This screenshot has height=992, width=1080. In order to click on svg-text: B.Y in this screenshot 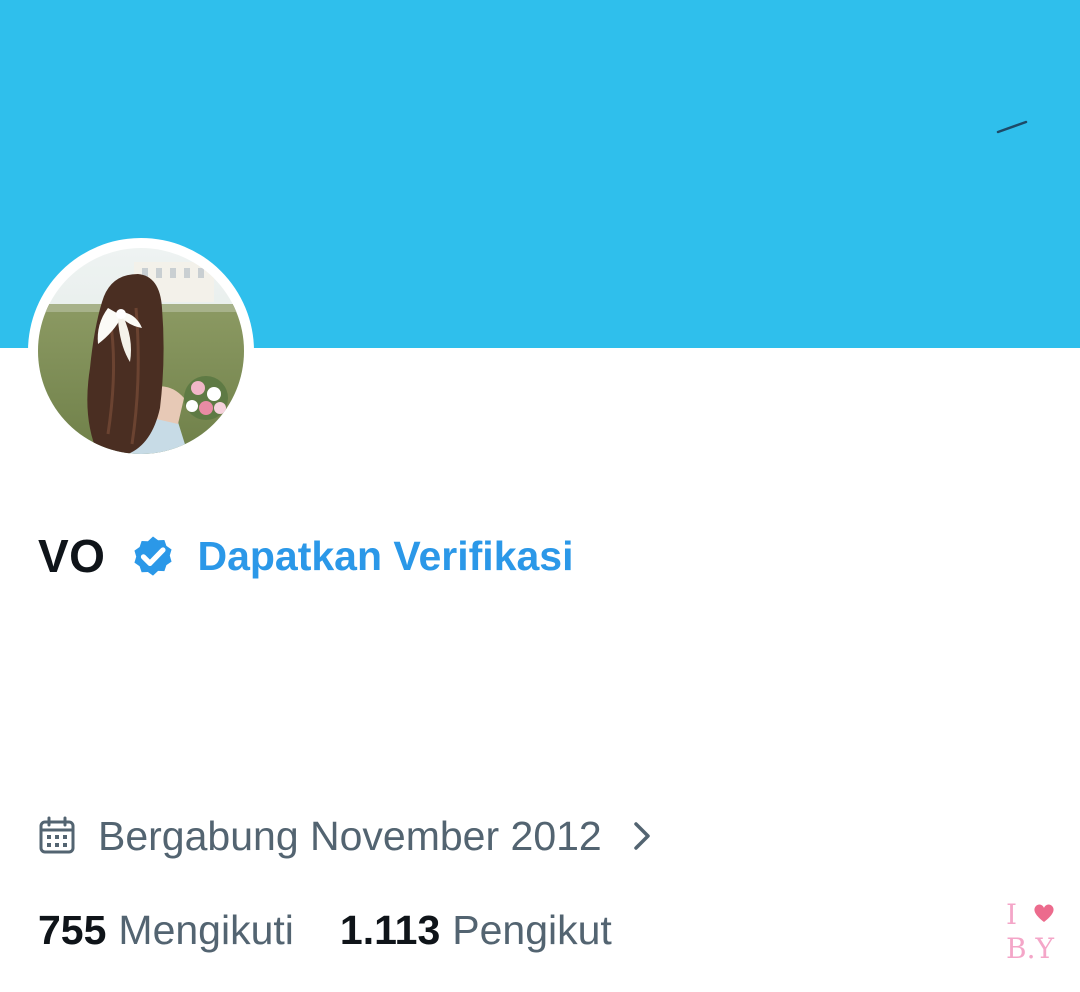, I will do `click(1030, 948)`.